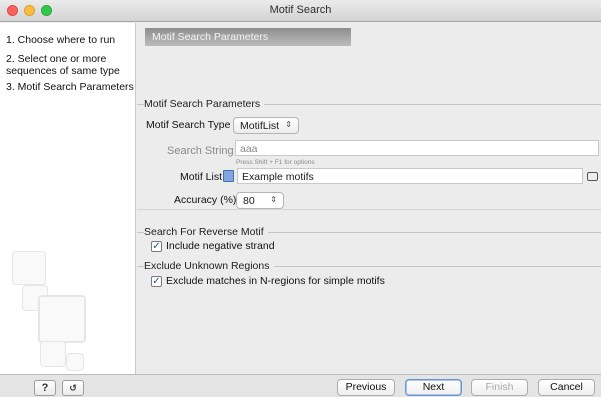  I want to click on motif-list-file-icon, so click(228, 176).